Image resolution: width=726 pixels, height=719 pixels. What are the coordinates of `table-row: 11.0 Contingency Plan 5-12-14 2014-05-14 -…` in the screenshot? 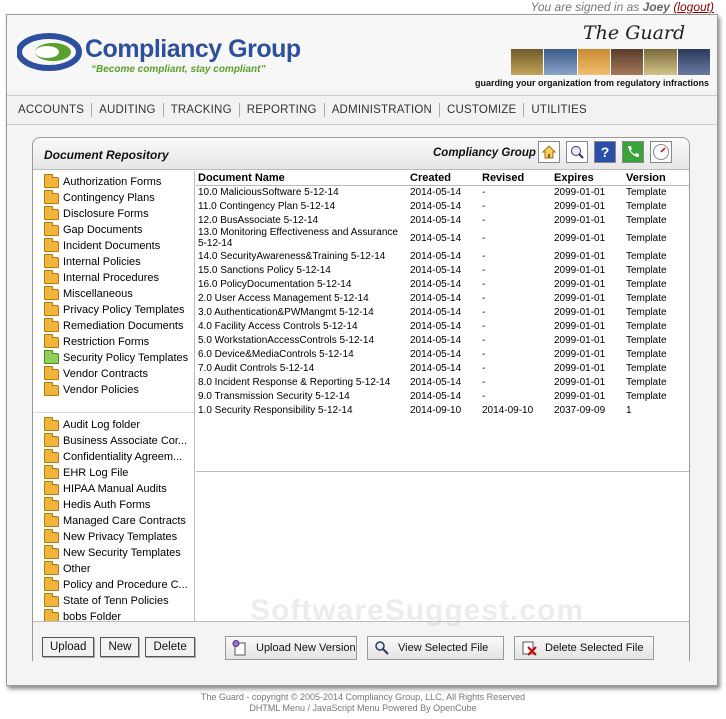 It's located at (442, 206).